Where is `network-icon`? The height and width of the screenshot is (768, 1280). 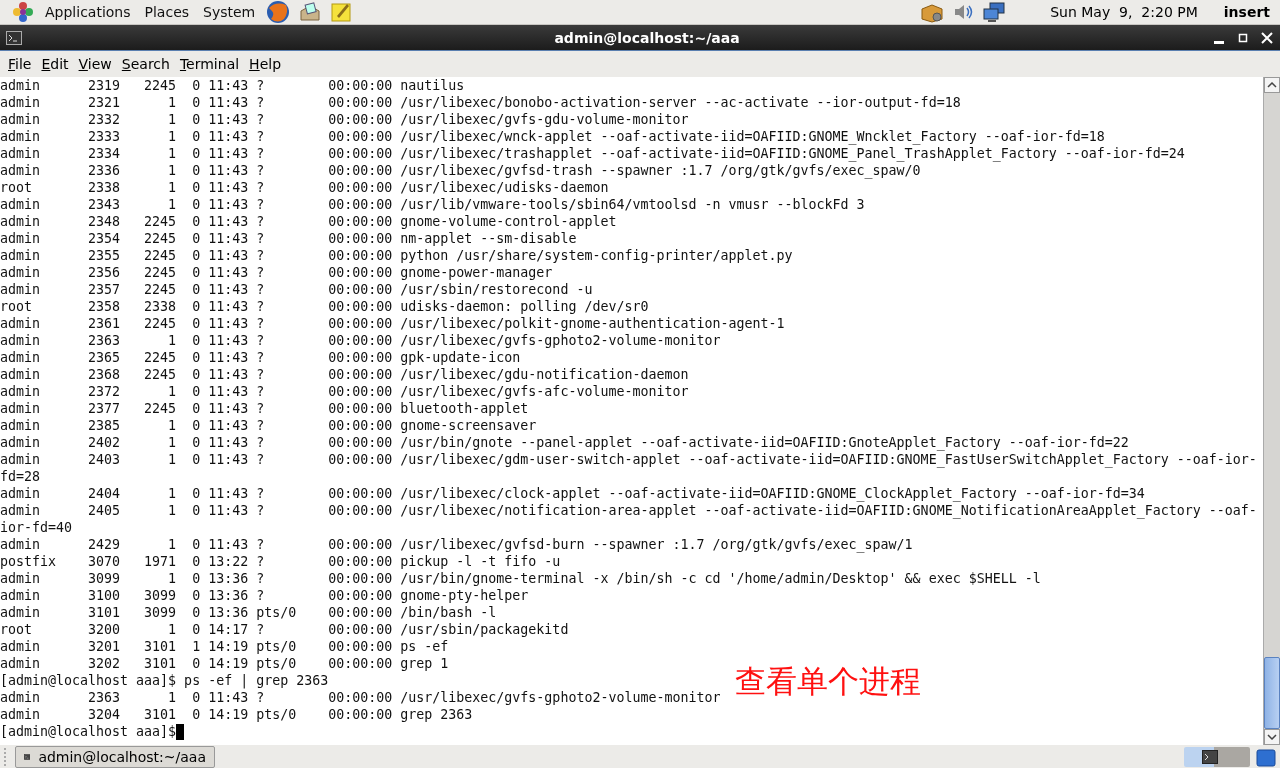 network-icon is located at coordinates (994, 12).